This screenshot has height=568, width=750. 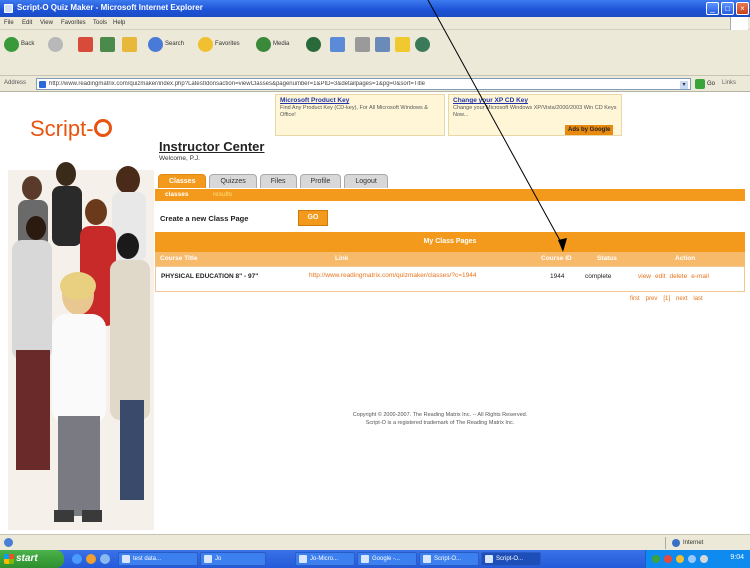 I want to click on task-jo: Jo, so click(x=233, y=559).